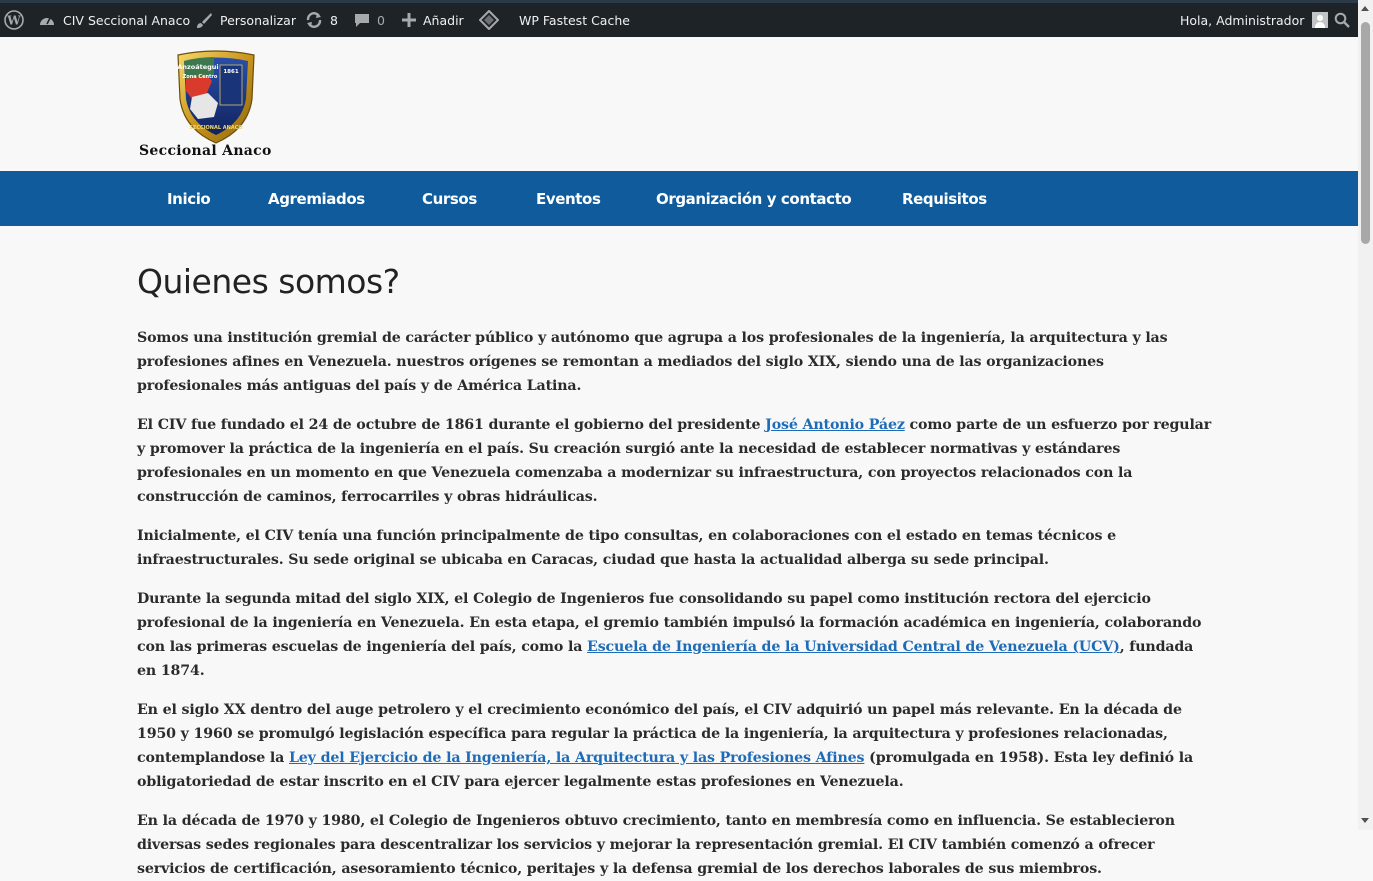 The height and width of the screenshot is (881, 1373). I want to click on cache-plugin-menu: WP Fastest Cache, so click(554, 20).